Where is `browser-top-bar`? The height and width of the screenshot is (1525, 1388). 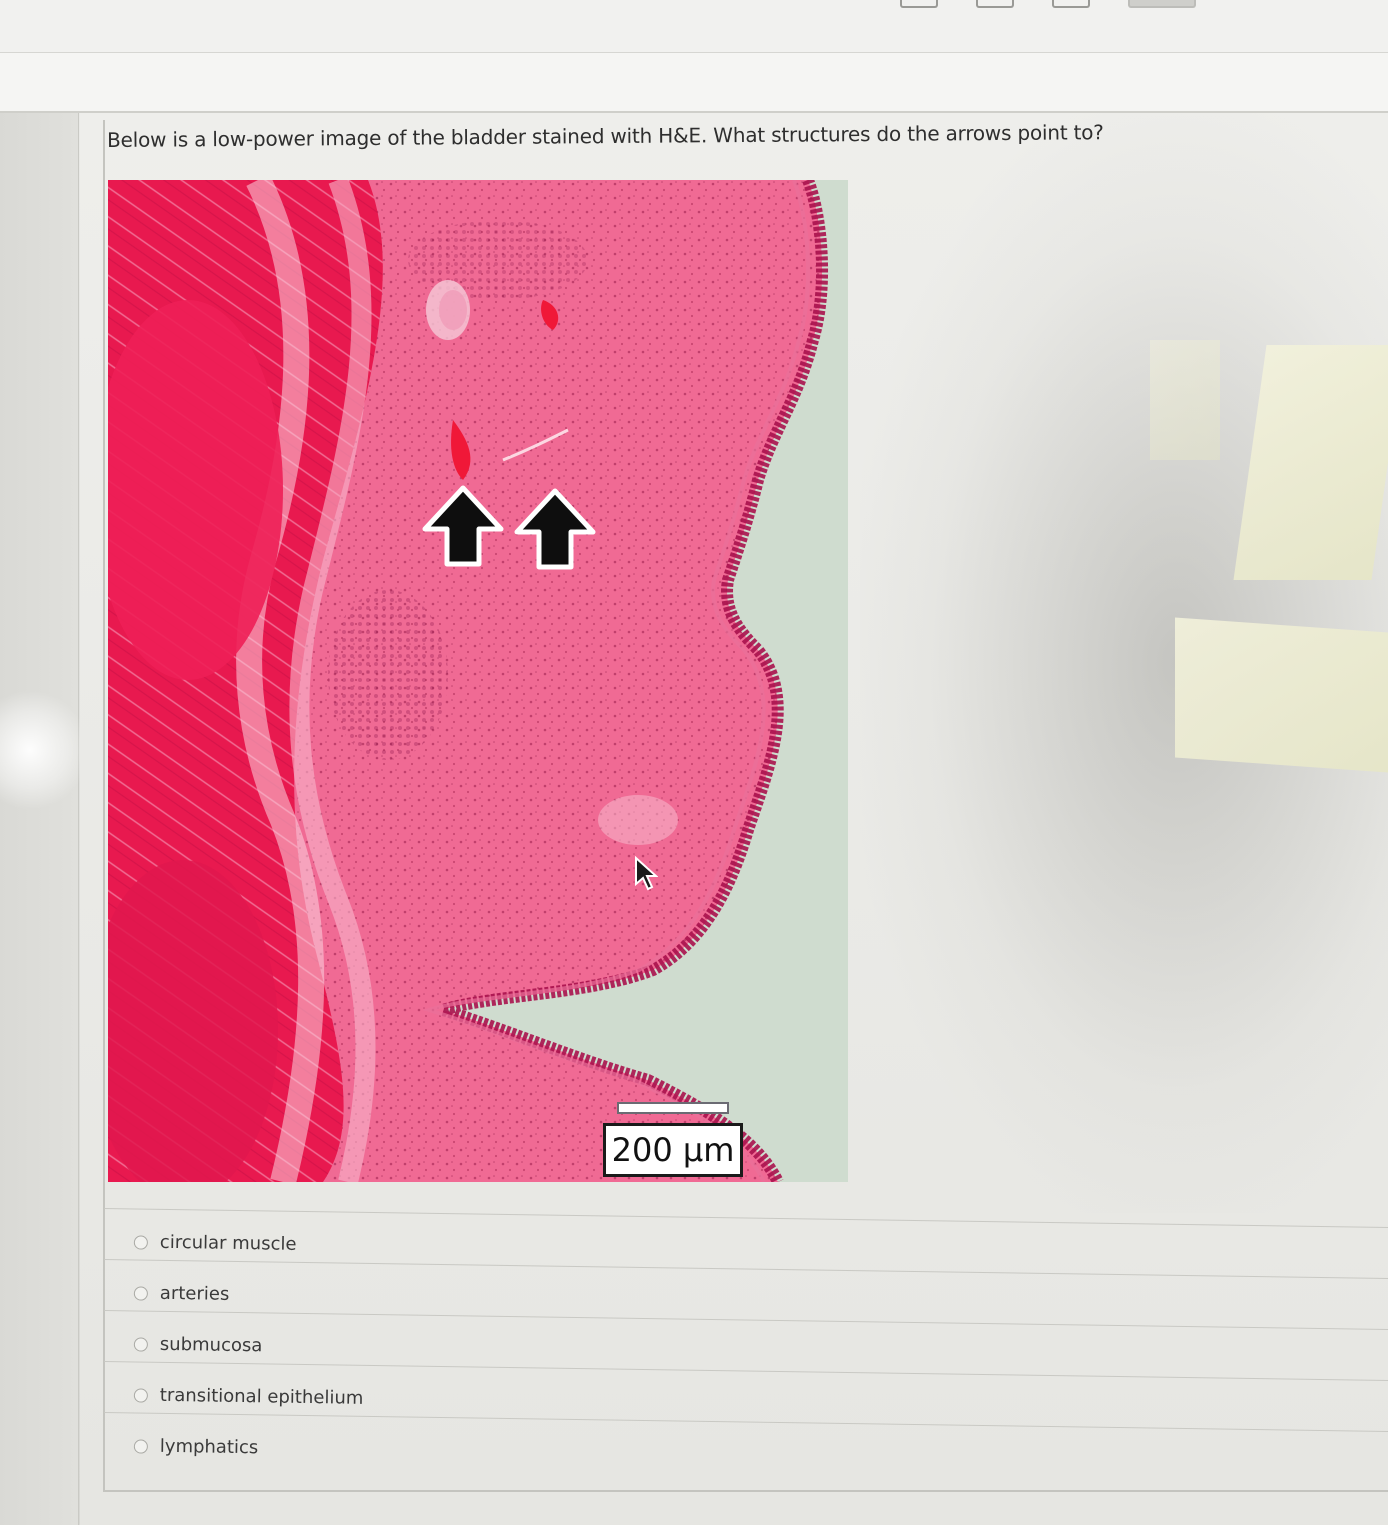
browser-top-bar is located at coordinates (694, 26).